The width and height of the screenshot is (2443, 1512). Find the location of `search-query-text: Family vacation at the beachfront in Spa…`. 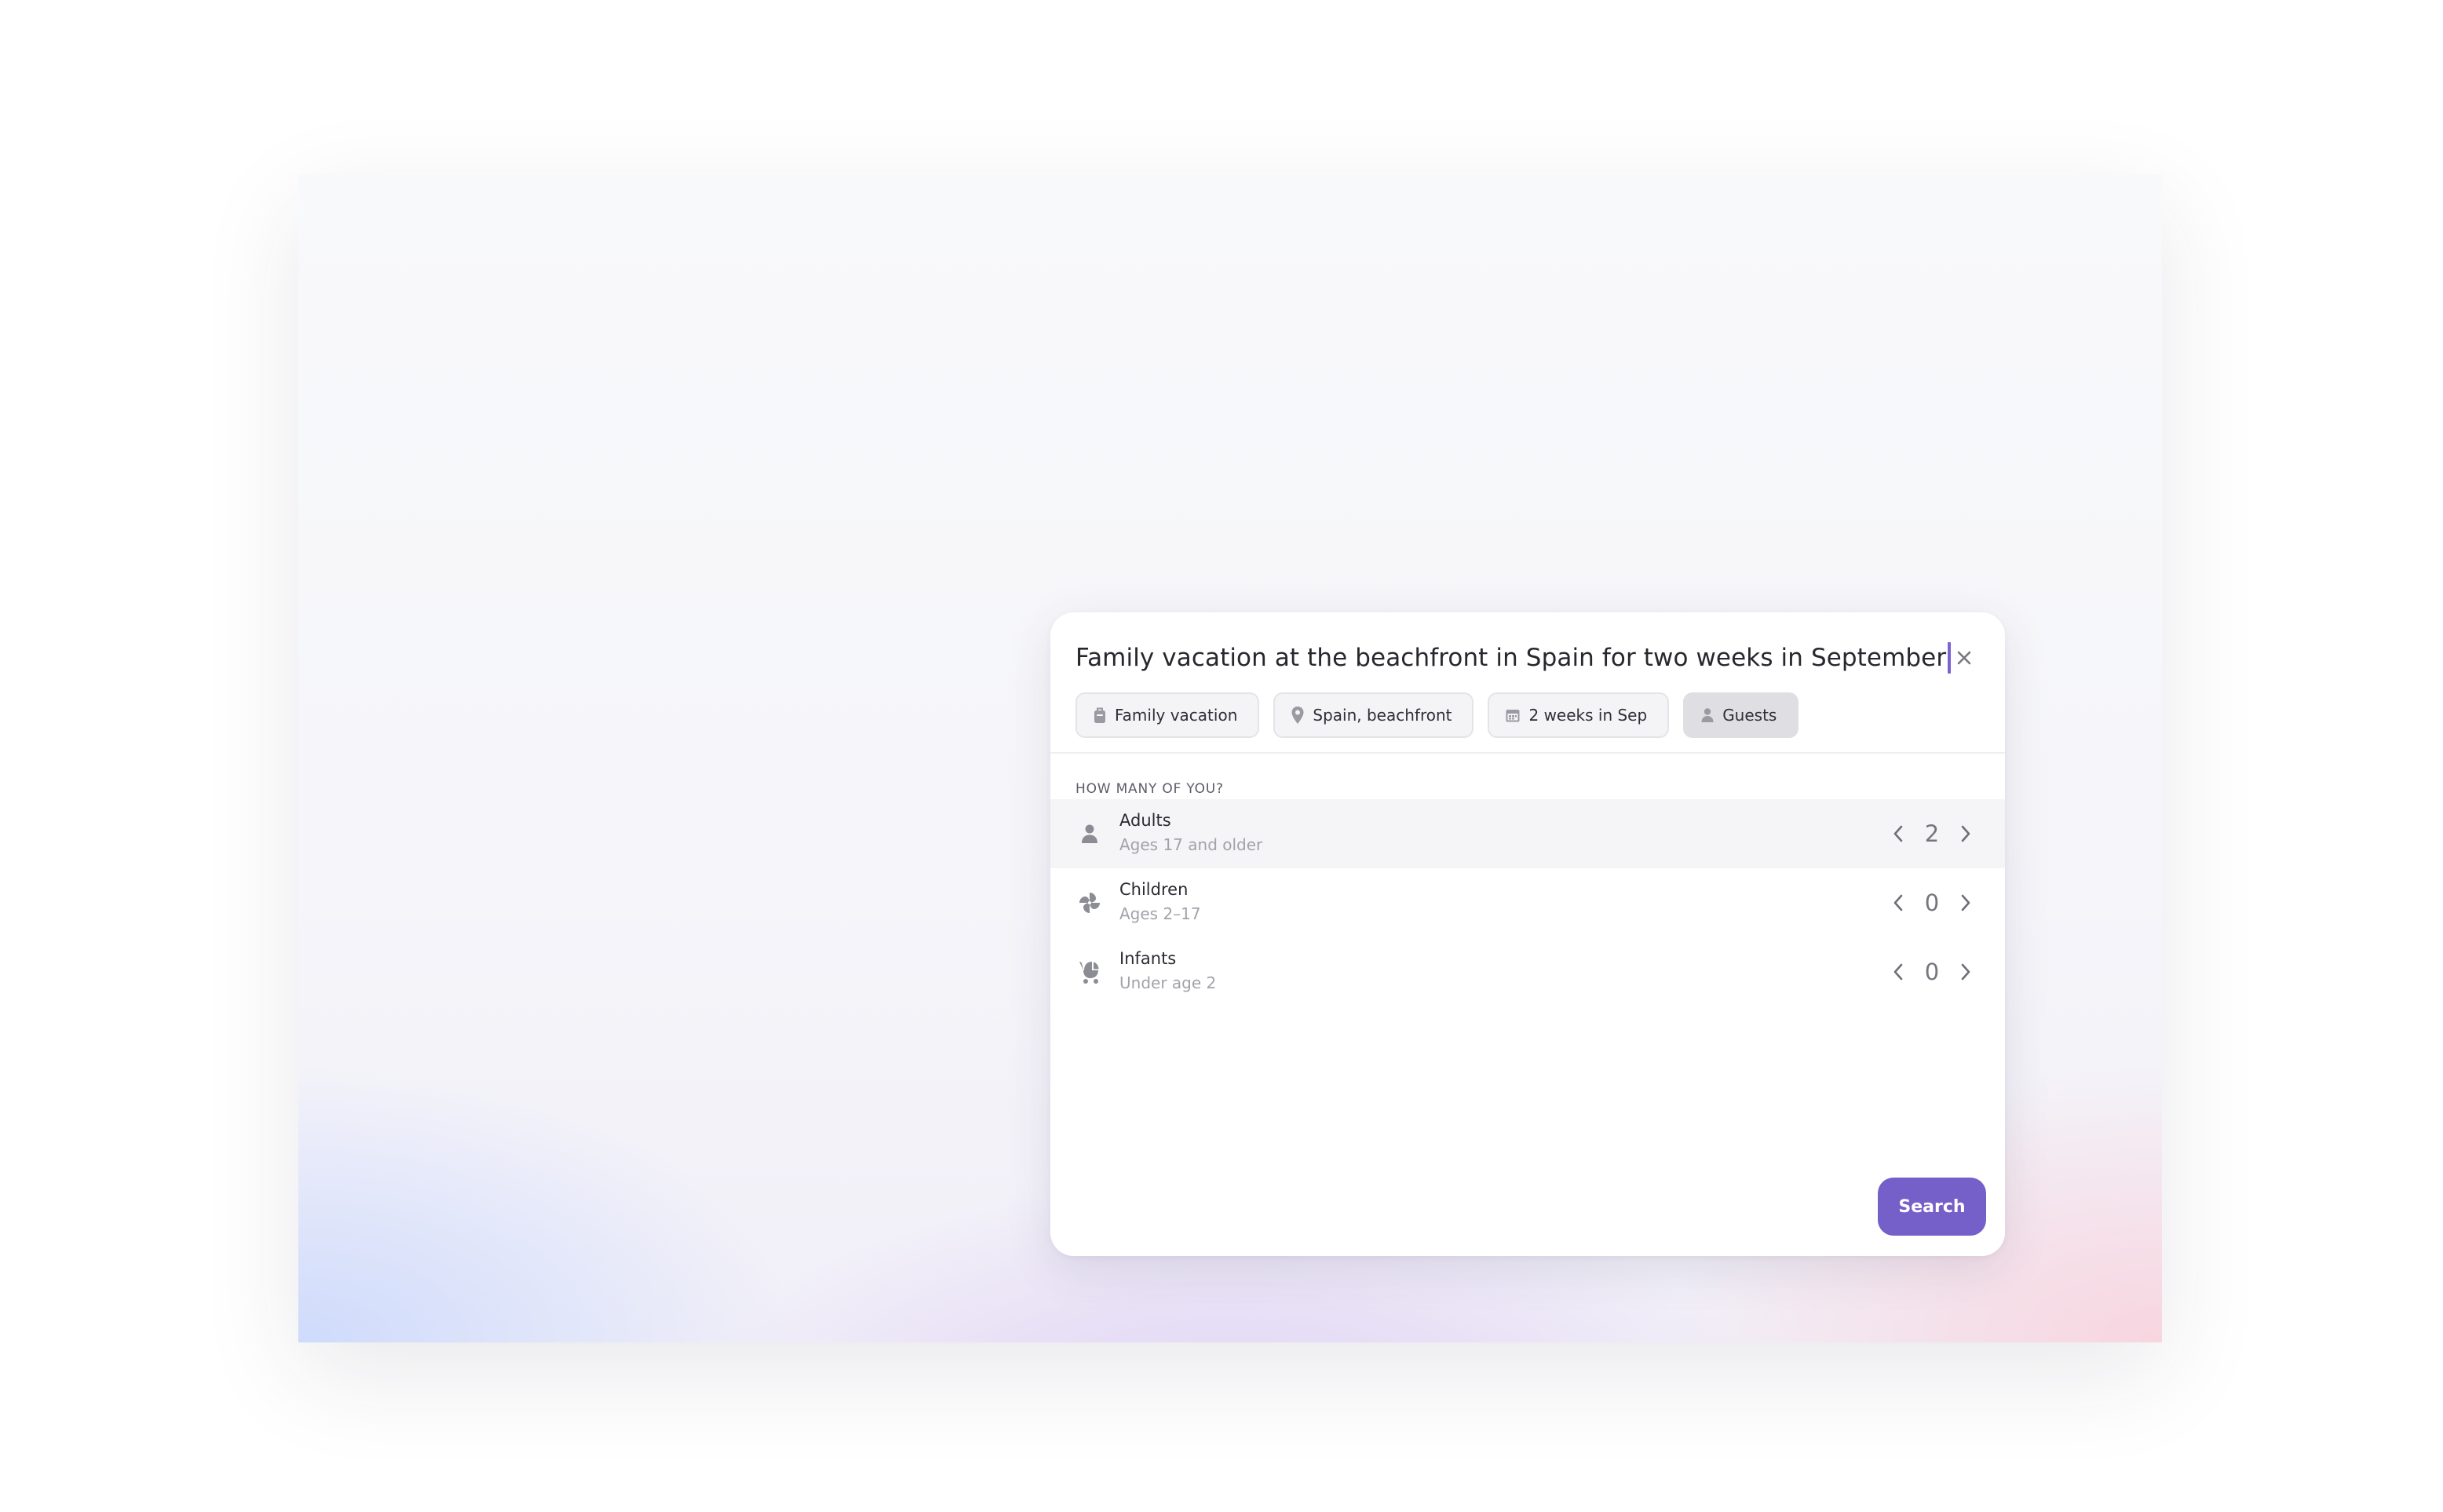

search-query-text: Family vacation at the beachfront in Spa… is located at coordinates (1511, 658).